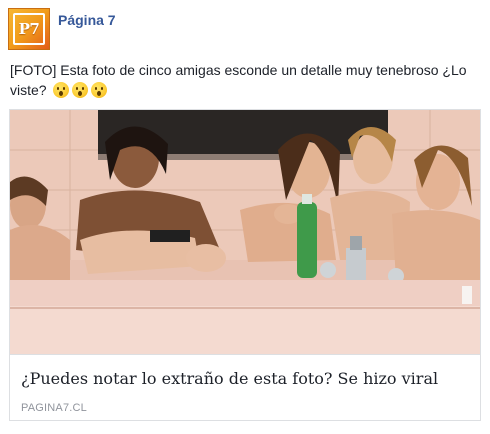  Describe the element at coordinates (87, 20) in the screenshot. I see `page-name-link: Página 7` at that location.